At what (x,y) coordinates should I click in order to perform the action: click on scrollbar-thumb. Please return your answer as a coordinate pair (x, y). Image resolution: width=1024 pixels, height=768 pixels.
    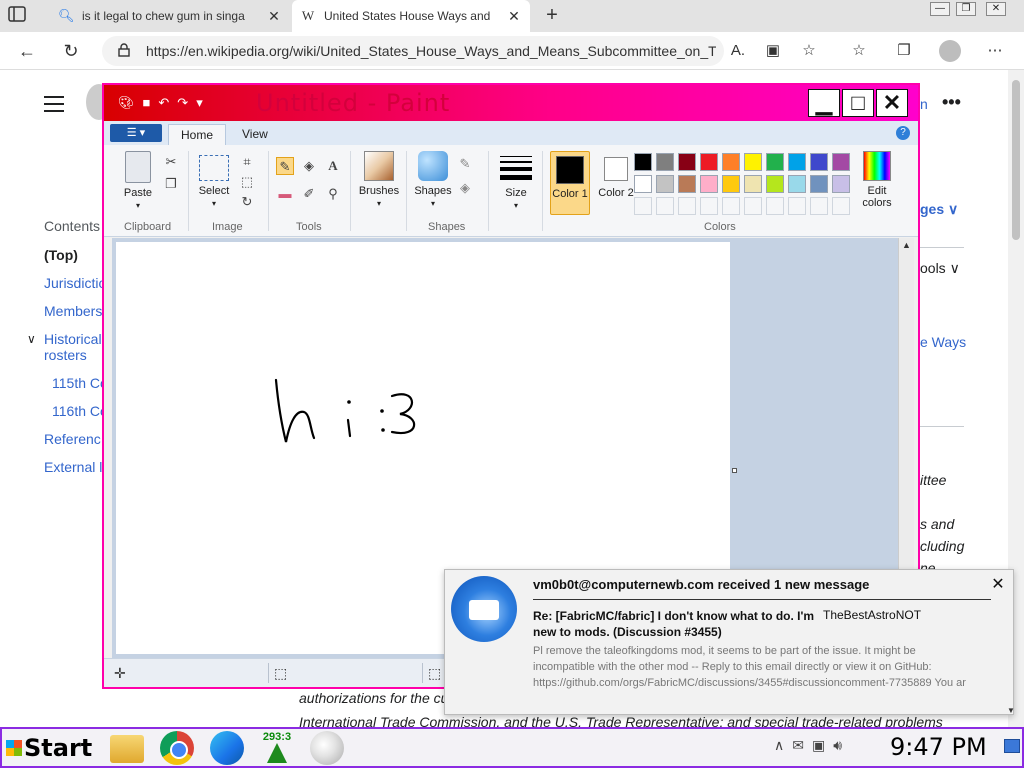
    Looking at the image, I should click on (1016, 160).